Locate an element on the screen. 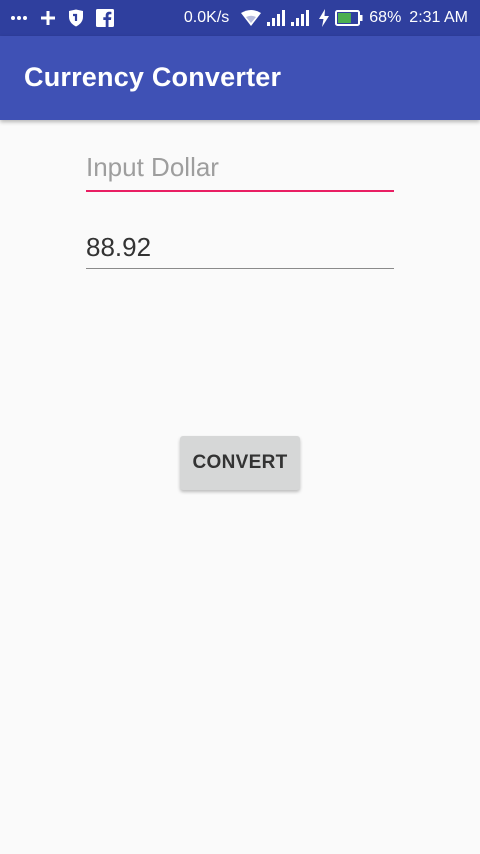 The width and height of the screenshot is (480, 854). result-value: 88.92 is located at coordinates (119, 247).